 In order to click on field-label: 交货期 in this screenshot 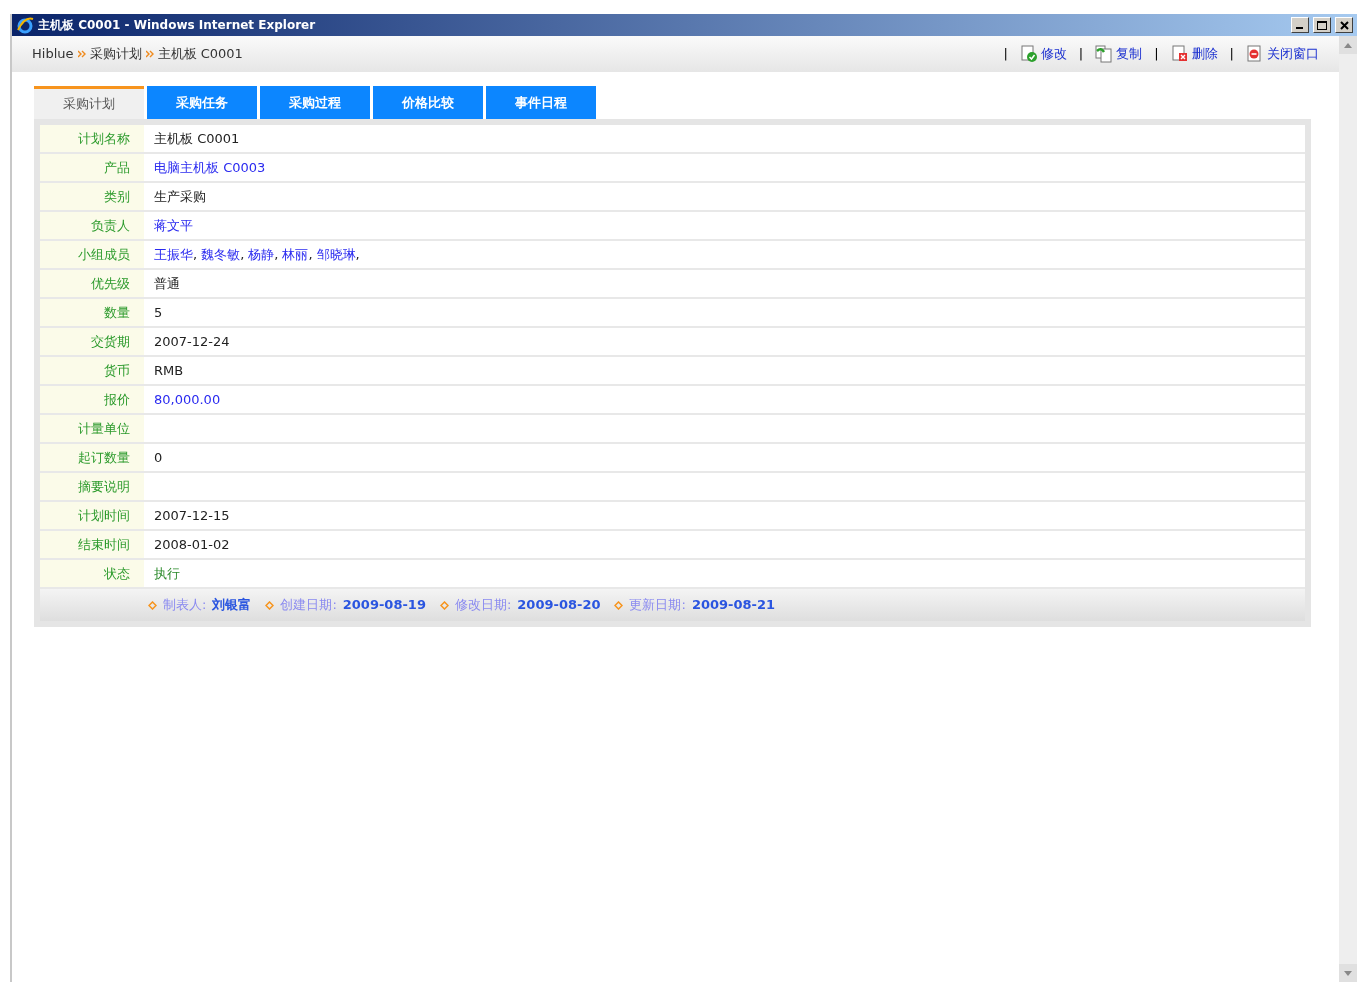, I will do `click(92, 341)`.